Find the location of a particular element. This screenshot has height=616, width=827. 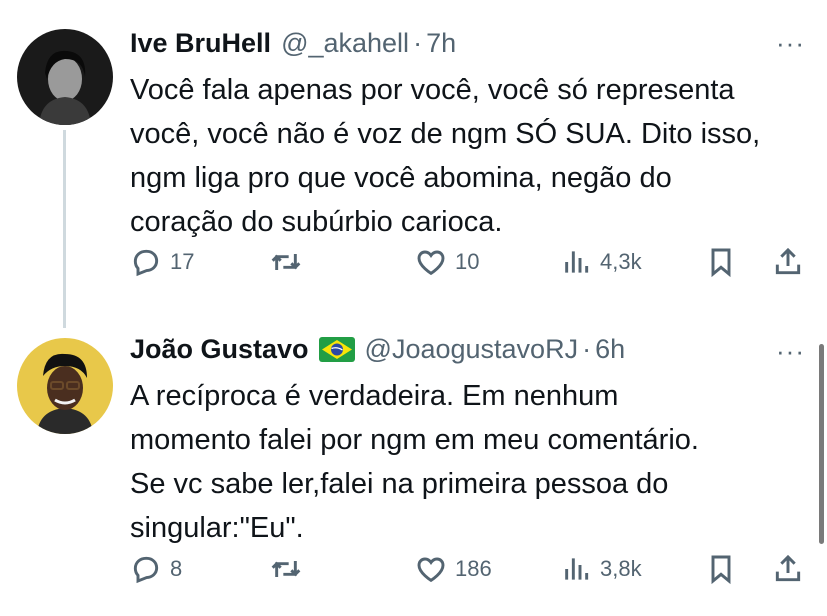

like-count: 186 is located at coordinates (473, 568).